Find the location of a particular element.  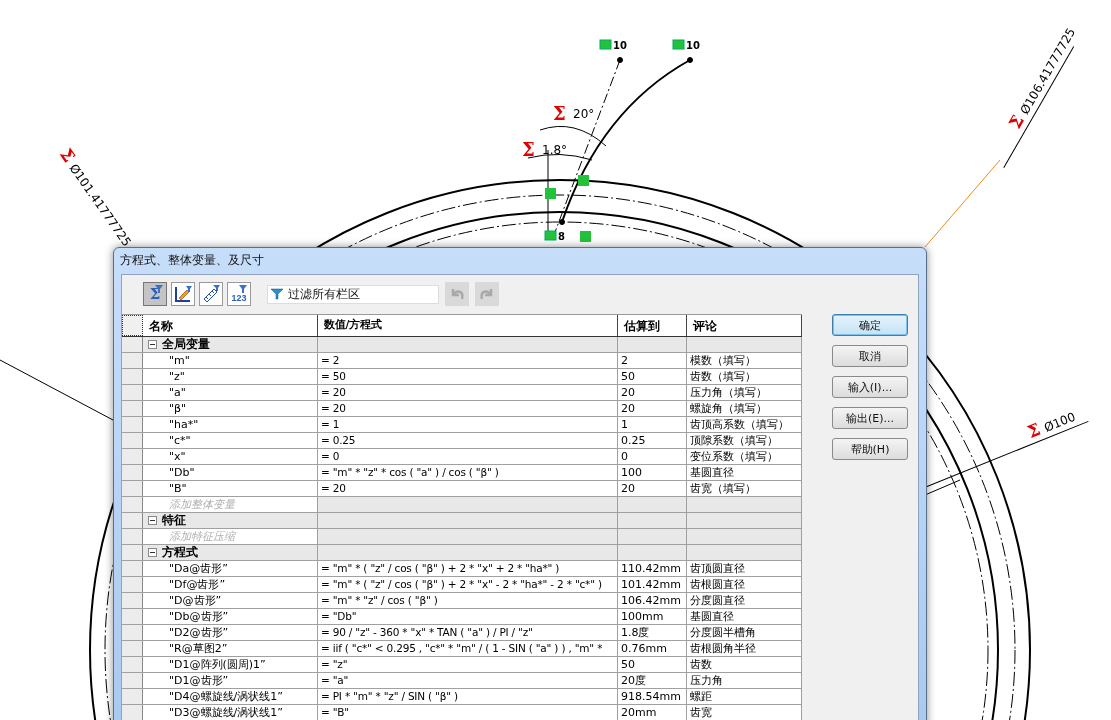

table-cell: = PI * "m" * "z" / SIN ( "β" ) is located at coordinates (468, 696).